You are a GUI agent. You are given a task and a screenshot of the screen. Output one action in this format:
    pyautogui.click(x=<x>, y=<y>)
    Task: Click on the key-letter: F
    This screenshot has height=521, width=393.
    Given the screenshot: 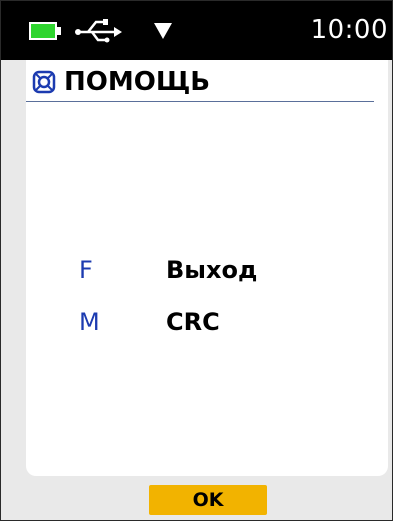 What is the action you would take?
    pyautogui.click(x=86, y=270)
    